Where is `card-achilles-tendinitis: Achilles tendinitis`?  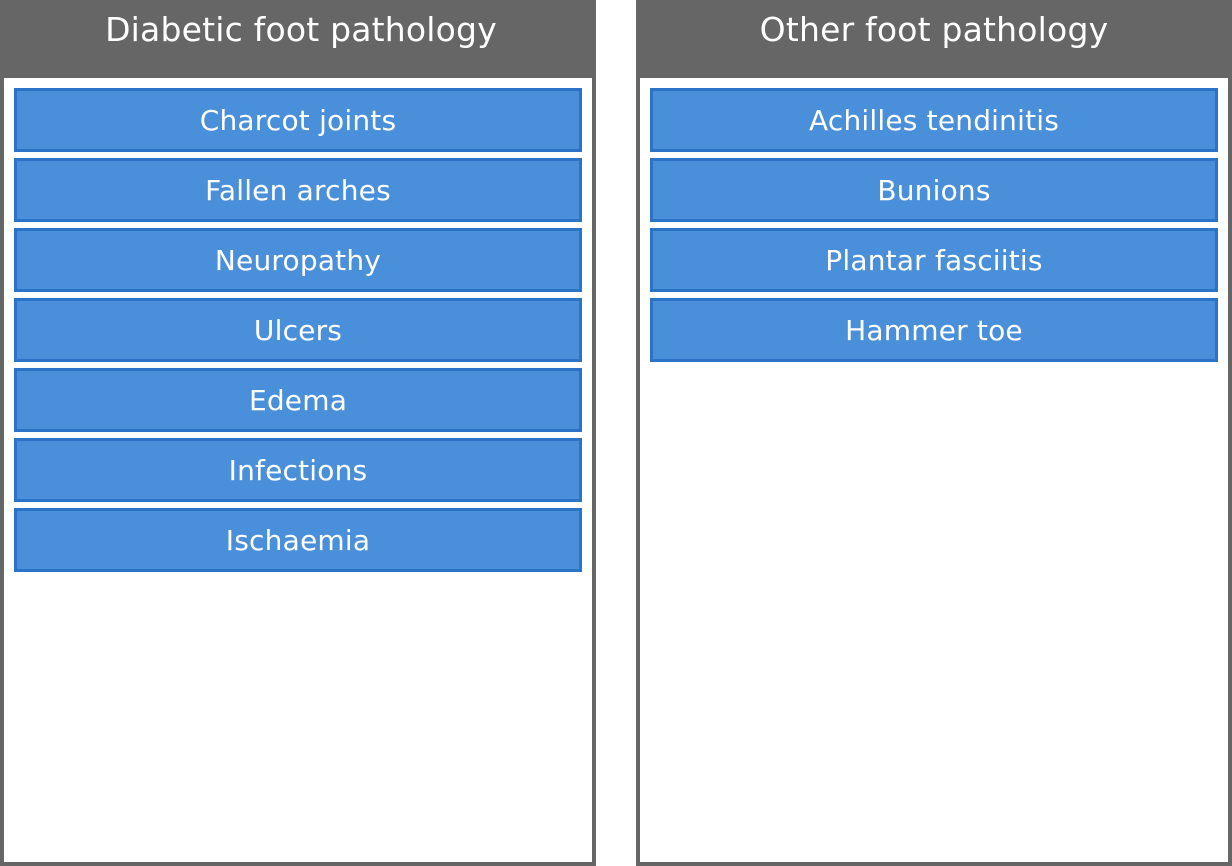 card-achilles-tendinitis: Achilles tendinitis is located at coordinates (934, 120).